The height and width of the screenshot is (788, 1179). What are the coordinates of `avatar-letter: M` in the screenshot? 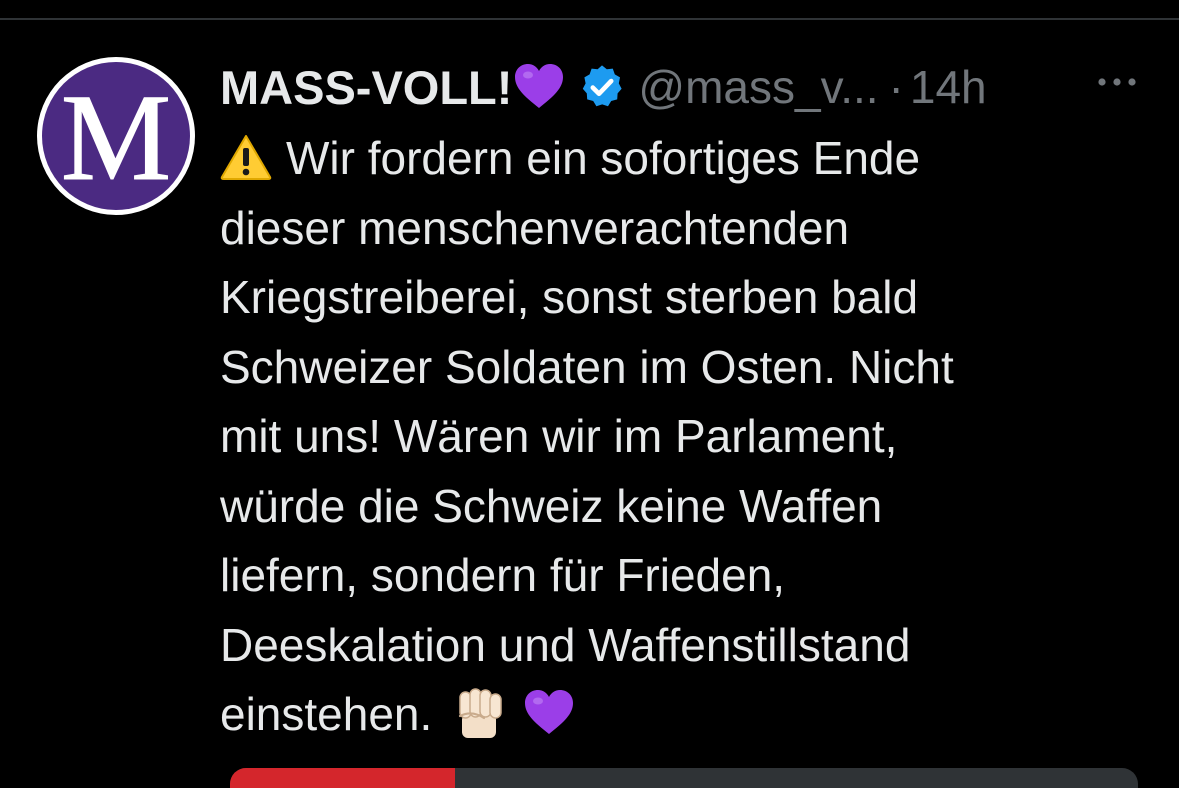 It's located at (116, 136).